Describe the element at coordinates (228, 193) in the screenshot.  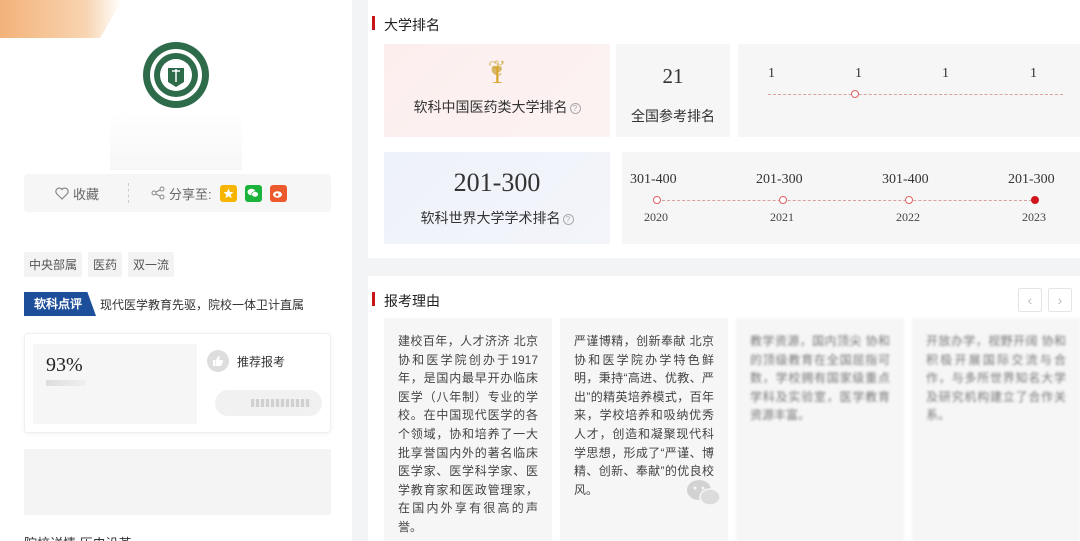
I see `qzone-icon` at that location.